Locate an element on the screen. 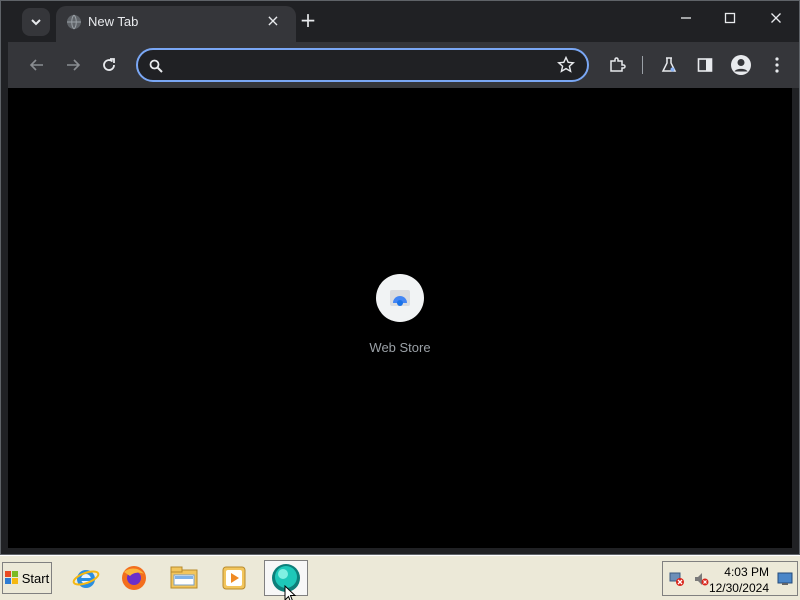 The width and height of the screenshot is (800, 600). bookmark-star-icon is located at coordinates (566, 65).